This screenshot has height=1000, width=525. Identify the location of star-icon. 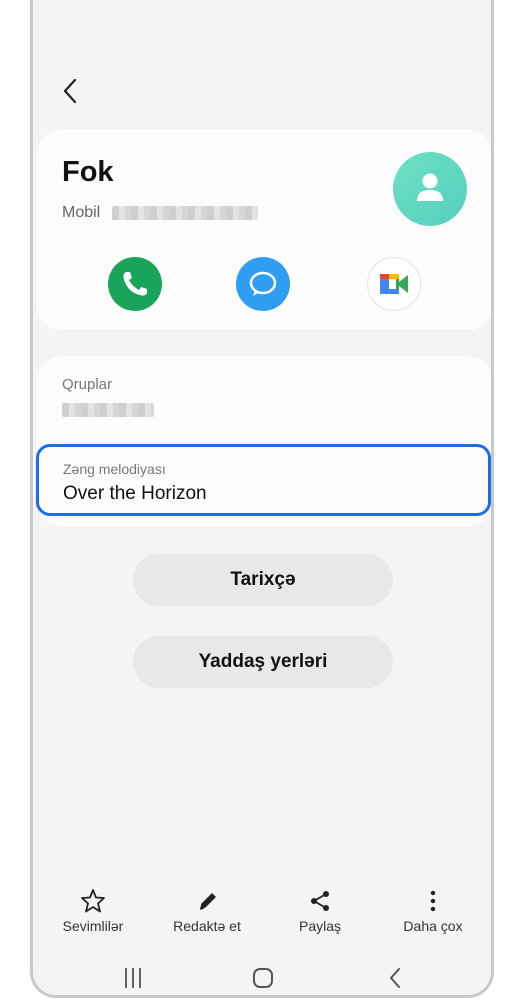
(93, 901).